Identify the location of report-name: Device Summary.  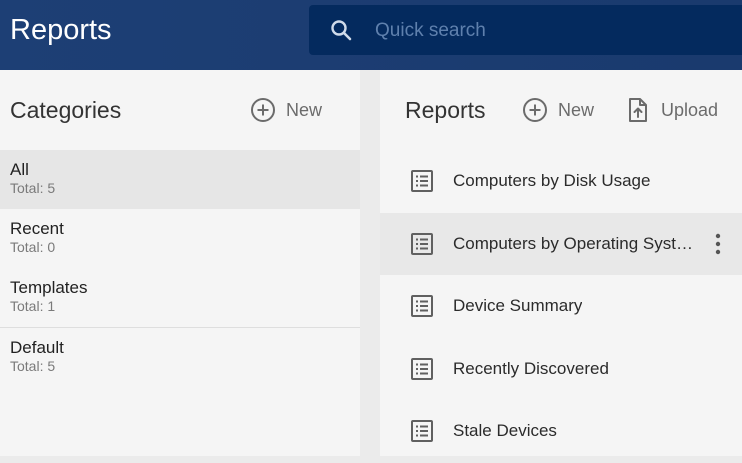
(518, 306).